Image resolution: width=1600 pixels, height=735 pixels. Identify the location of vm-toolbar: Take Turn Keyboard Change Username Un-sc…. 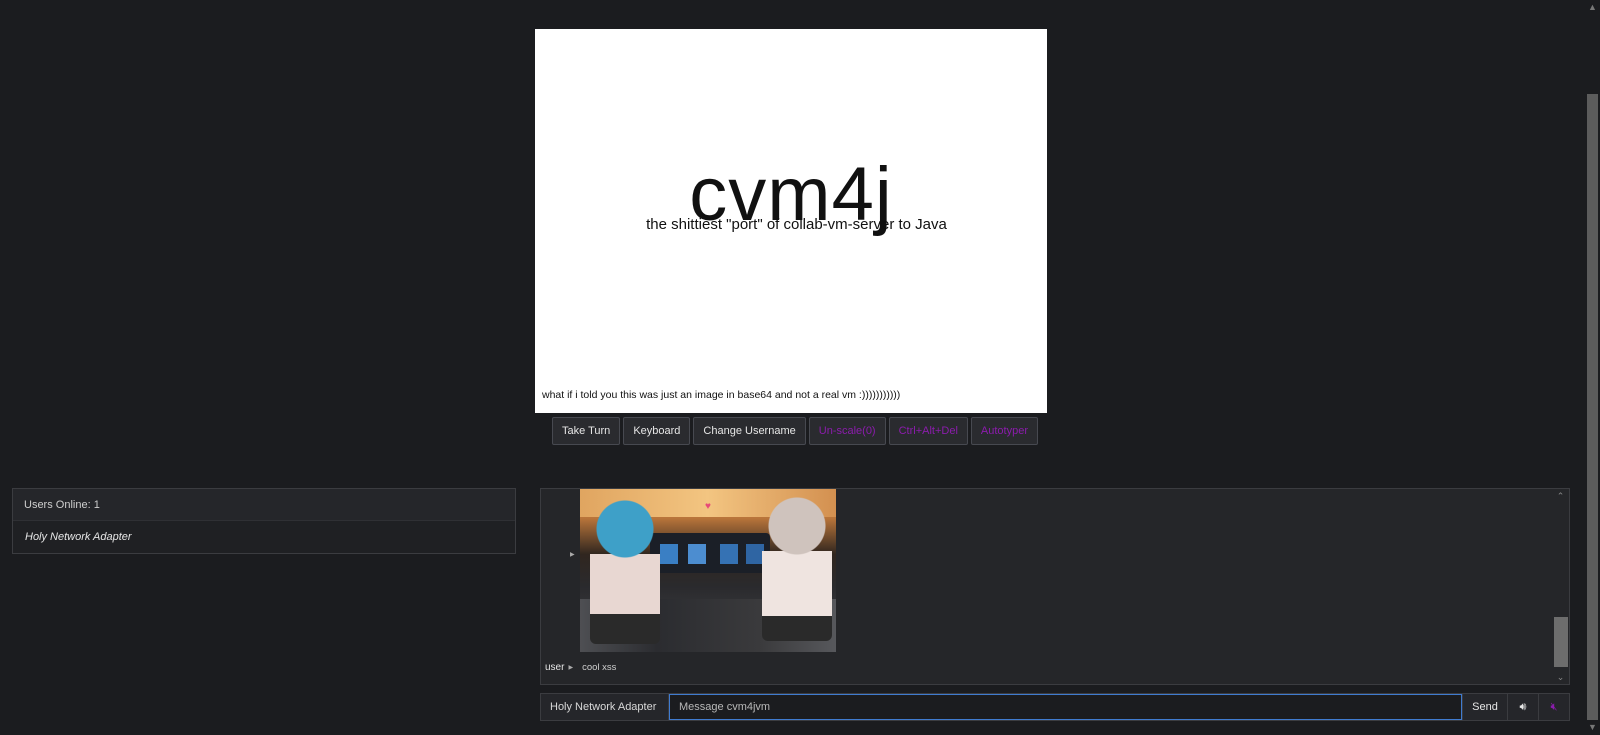
(795, 431).